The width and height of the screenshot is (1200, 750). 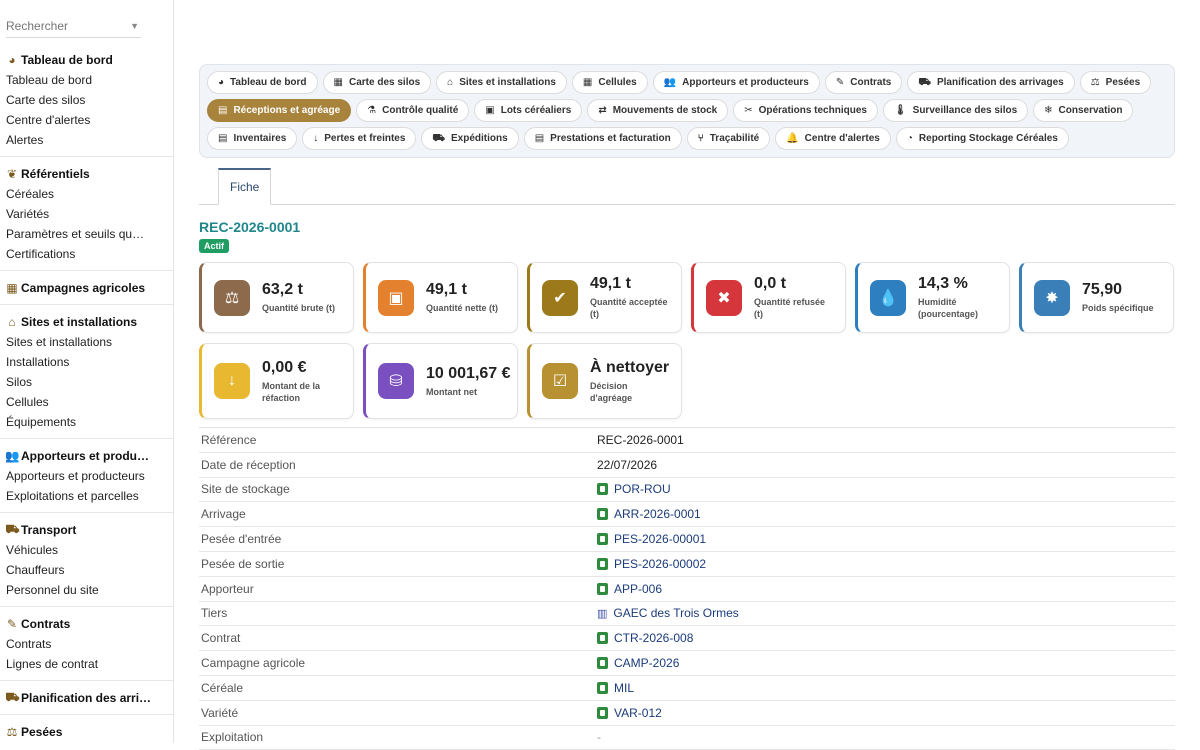 I want to click on detail-value: POR-ROU, so click(x=634, y=489).